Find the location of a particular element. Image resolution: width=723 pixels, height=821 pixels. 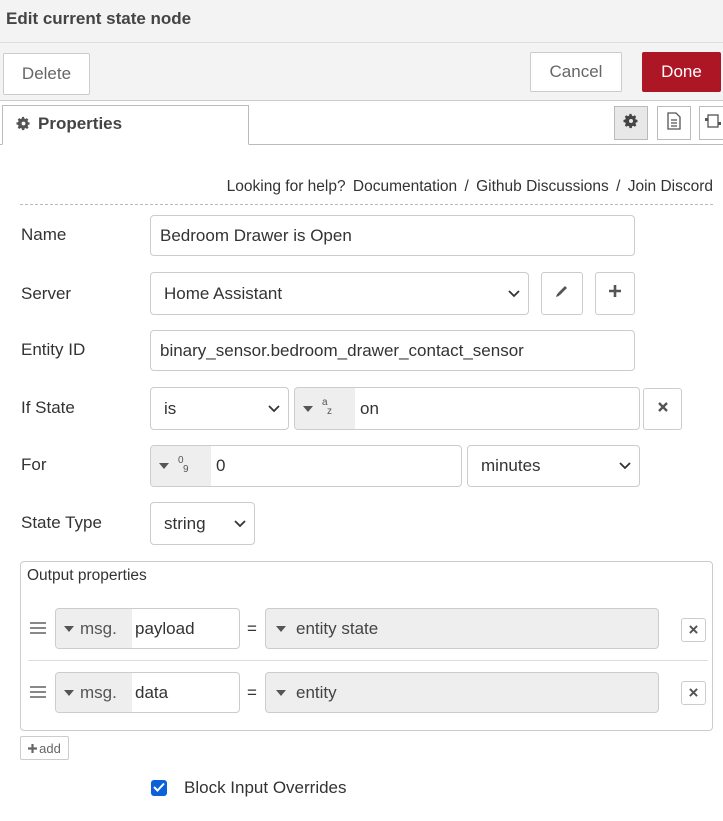

document-icon is located at coordinates (674, 123).